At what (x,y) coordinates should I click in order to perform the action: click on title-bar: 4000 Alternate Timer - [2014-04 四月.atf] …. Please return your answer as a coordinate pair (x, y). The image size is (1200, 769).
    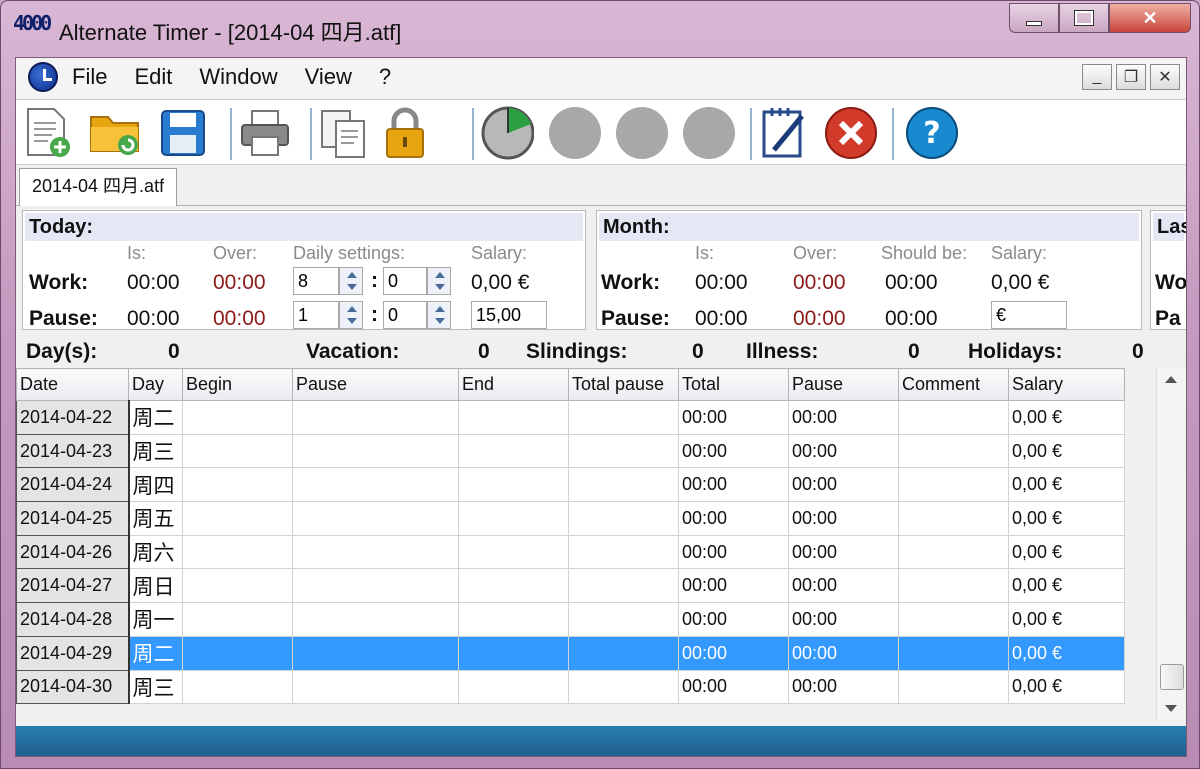
    Looking at the image, I should click on (600, 27).